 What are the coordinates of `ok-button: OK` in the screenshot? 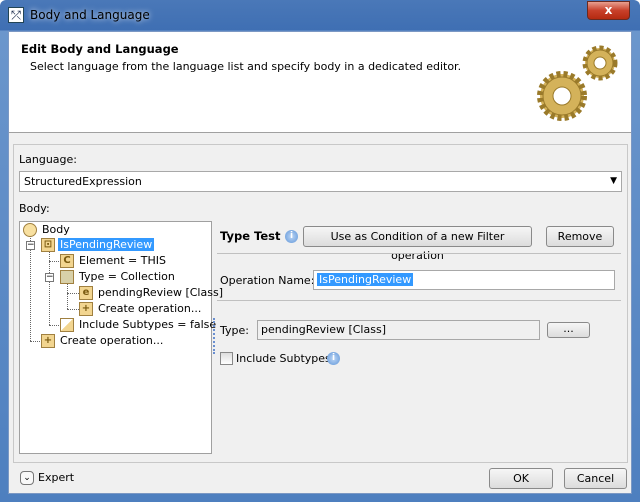 It's located at (521, 478).